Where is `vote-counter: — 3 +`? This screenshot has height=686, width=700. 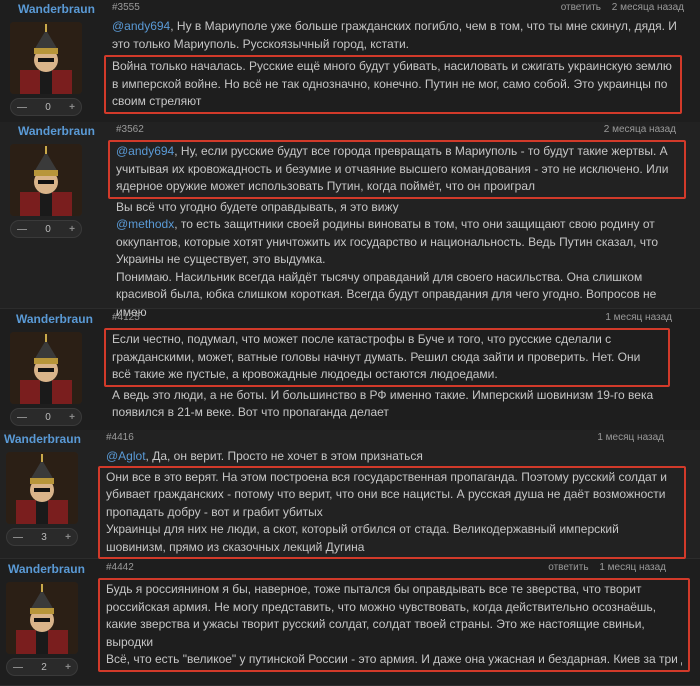
vote-counter: — 3 + is located at coordinates (42, 537).